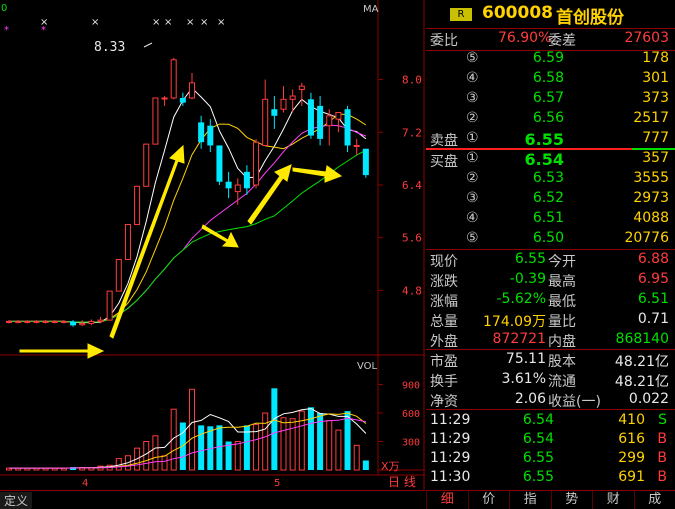 Image resolution: width=675 pixels, height=509 pixels. I want to click on ask-volume: 301, so click(655, 78).